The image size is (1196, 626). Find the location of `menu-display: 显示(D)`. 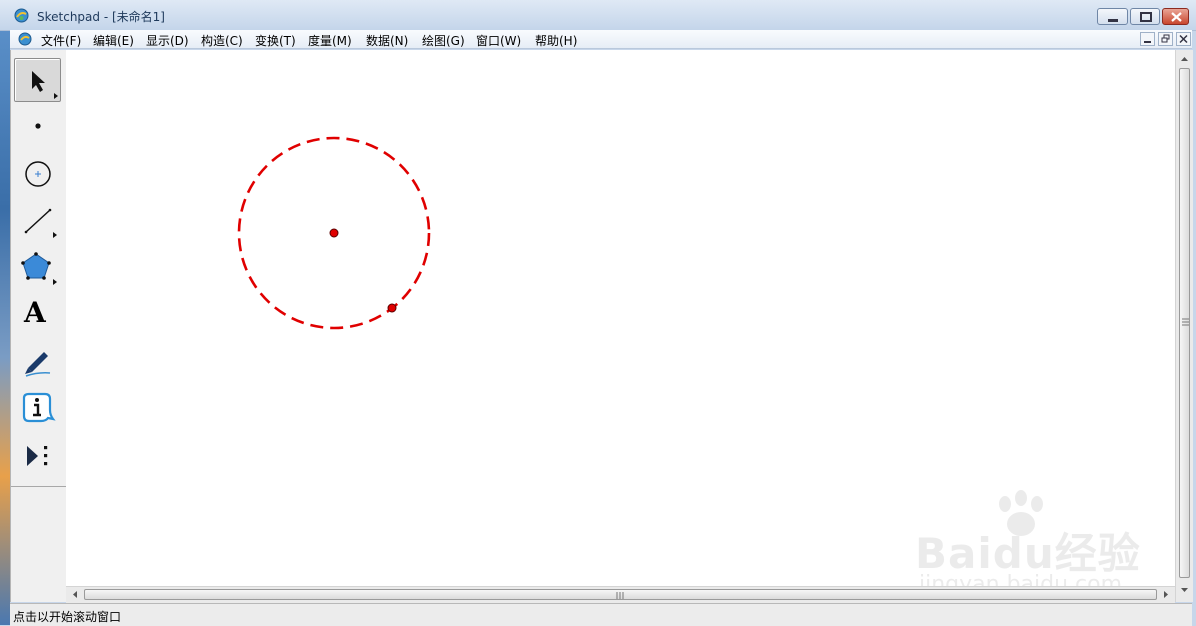

menu-display: 显示(D) is located at coordinates (167, 40).